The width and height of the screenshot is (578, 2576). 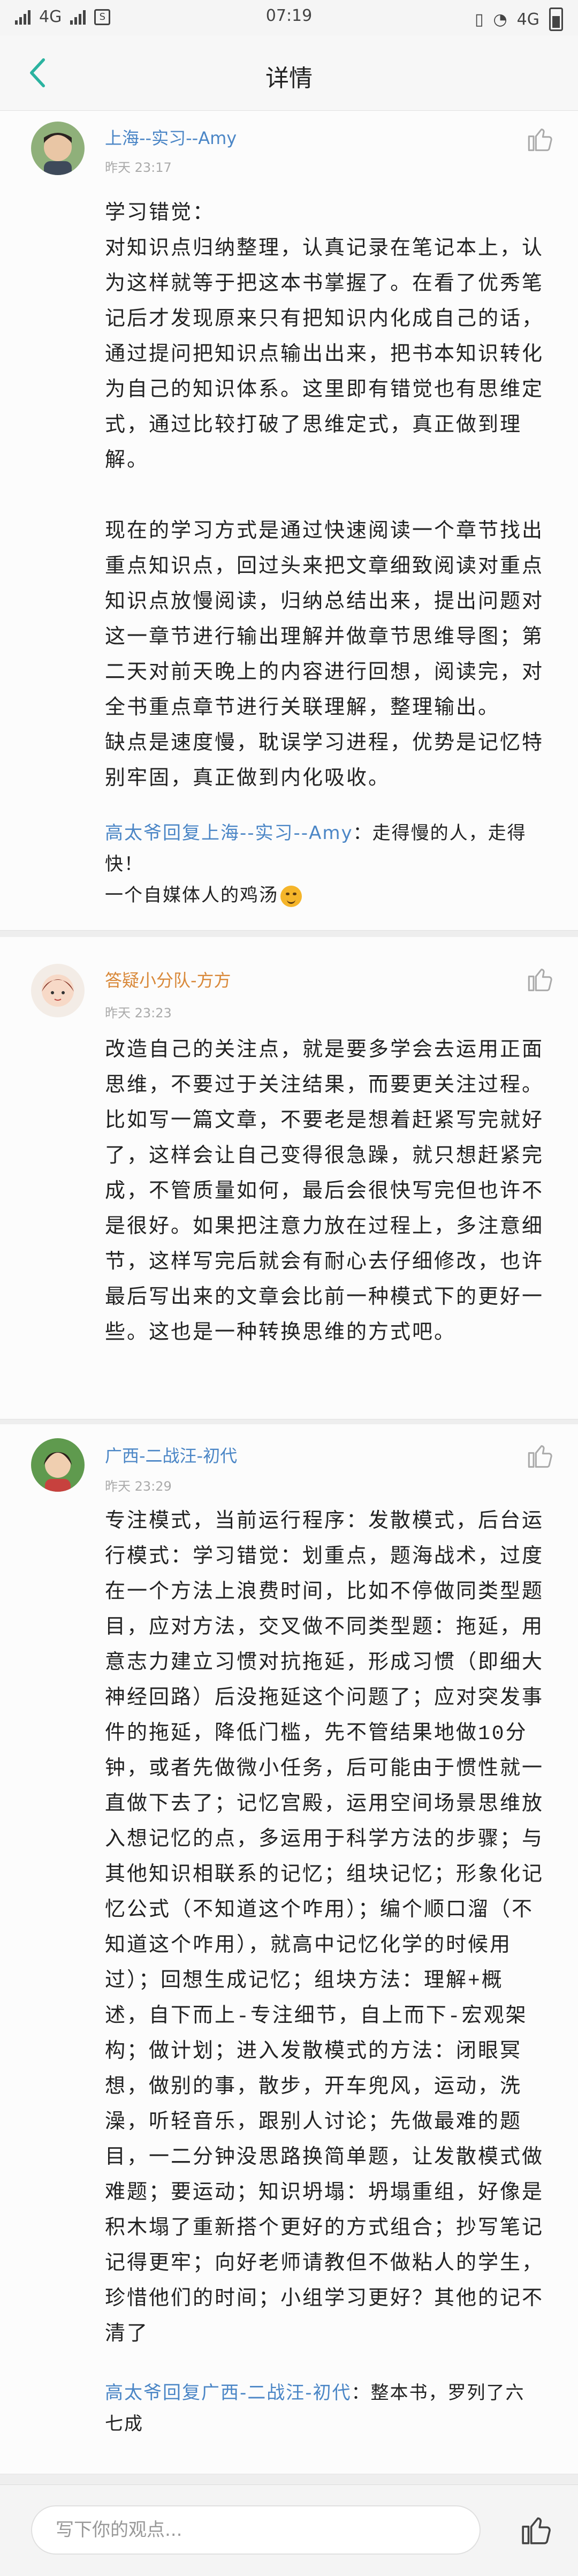 What do you see at coordinates (277, 833) in the screenshot?
I see `reply-to-name: 上海--实习--Amy` at bounding box center [277, 833].